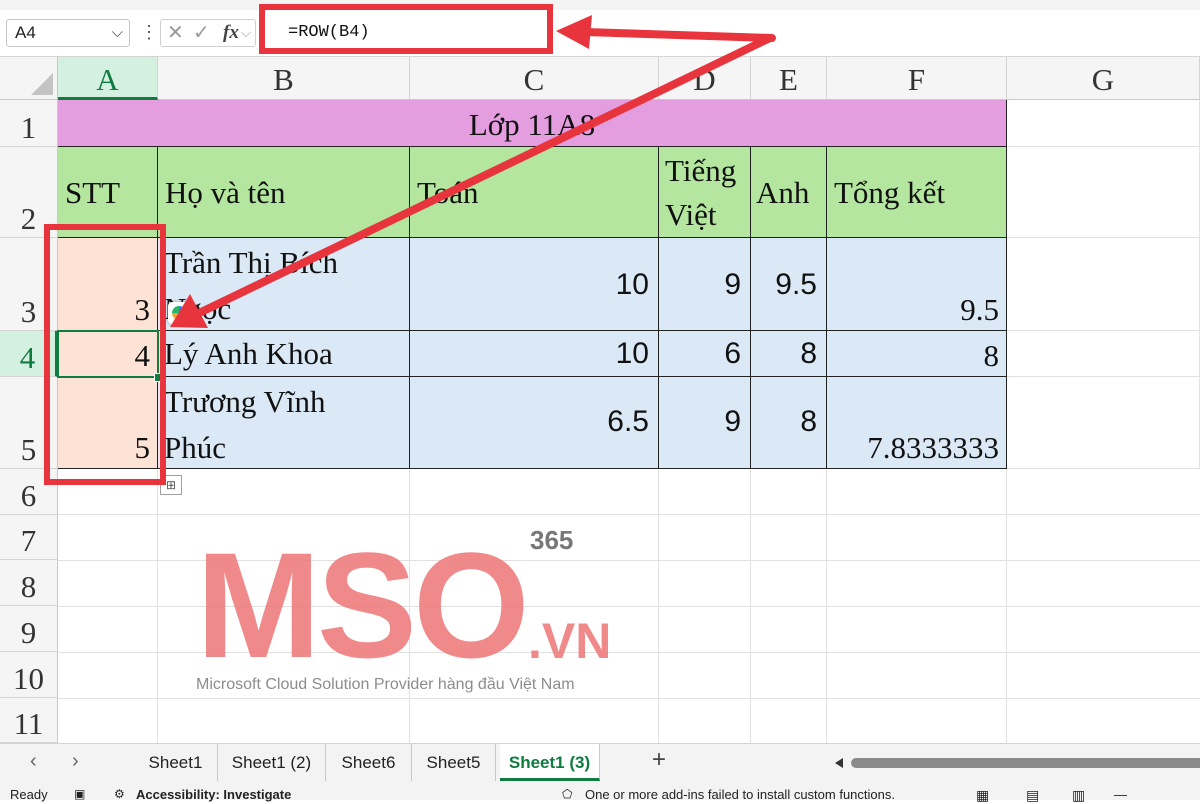 The height and width of the screenshot is (804, 1200). I want to click on chevron-right-icon: ›, so click(75, 761).